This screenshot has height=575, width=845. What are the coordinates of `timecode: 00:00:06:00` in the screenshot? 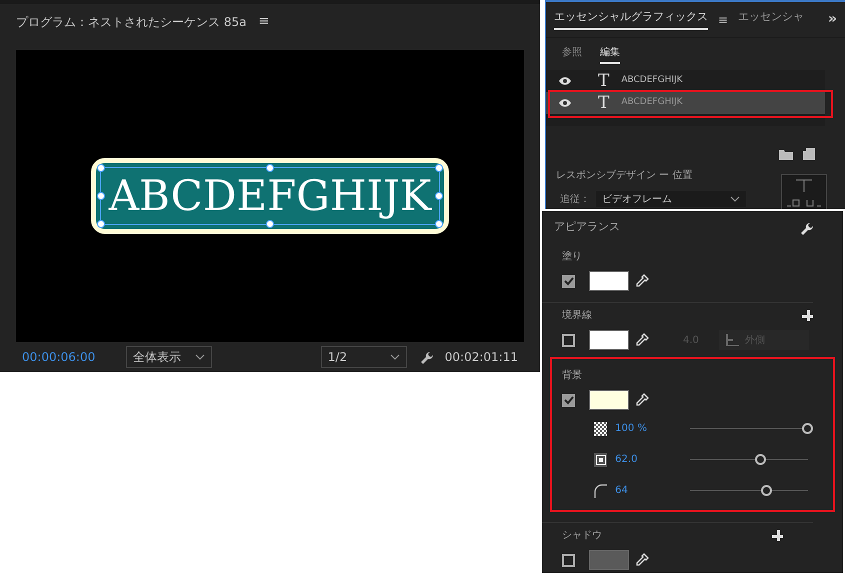 It's located at (72, 357).